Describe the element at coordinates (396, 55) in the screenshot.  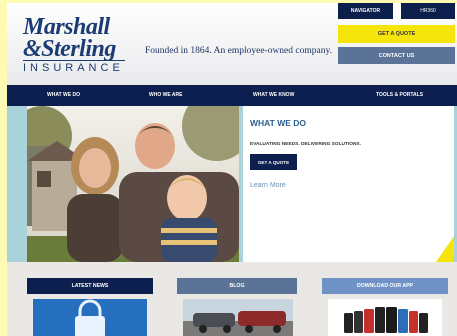
I see `contact-us-button: CONTACT US` at that location.